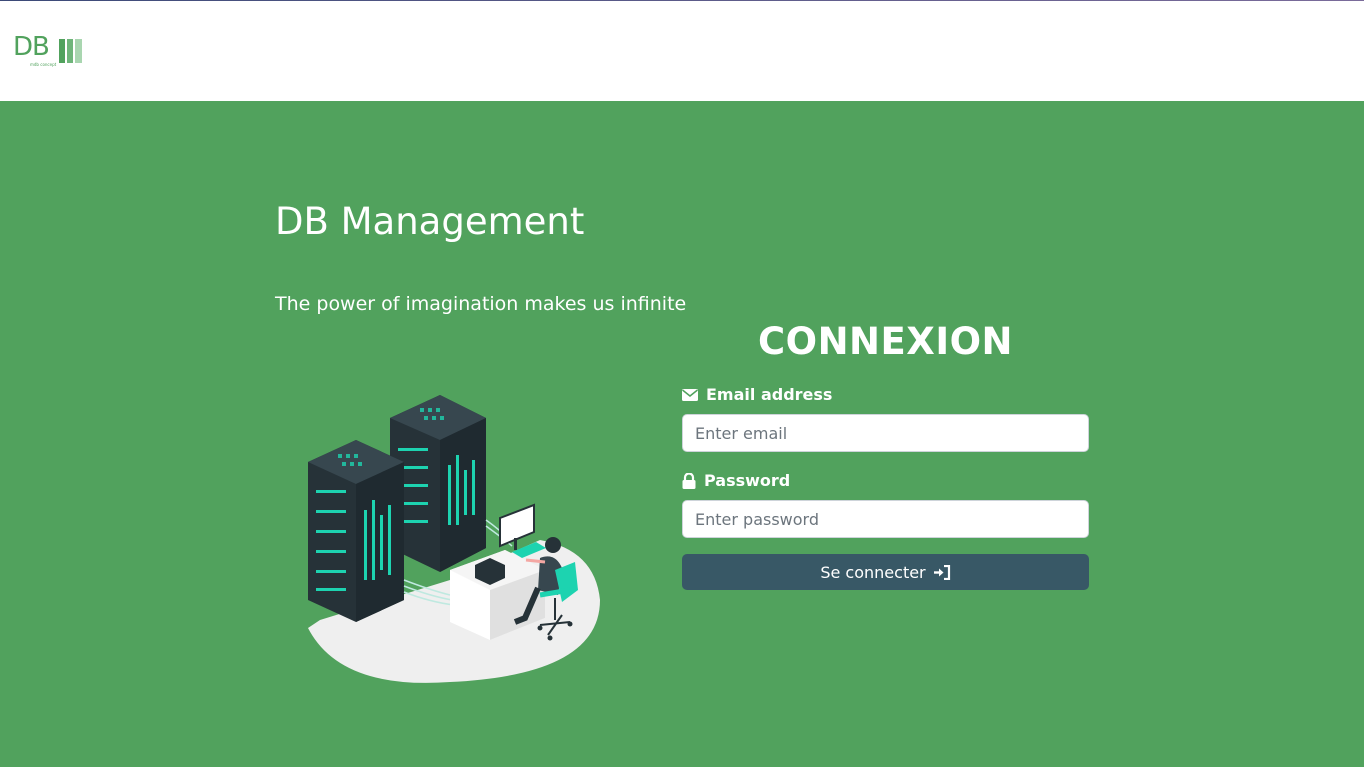  What do you see at coordinates (430, 221) in the screenshot?
I see `page-title: DB Management` at bounding box center [430, 221].